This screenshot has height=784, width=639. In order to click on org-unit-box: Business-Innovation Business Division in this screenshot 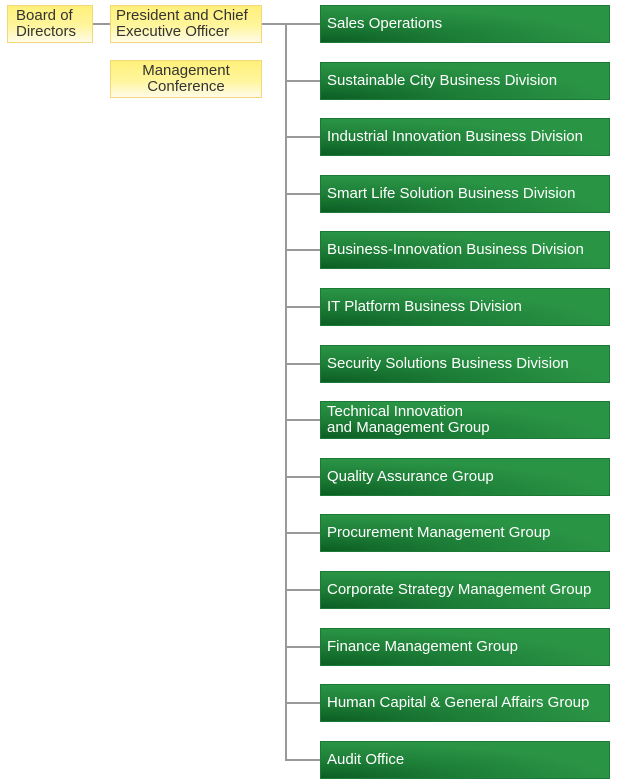, I will do `click(465, 250)`.